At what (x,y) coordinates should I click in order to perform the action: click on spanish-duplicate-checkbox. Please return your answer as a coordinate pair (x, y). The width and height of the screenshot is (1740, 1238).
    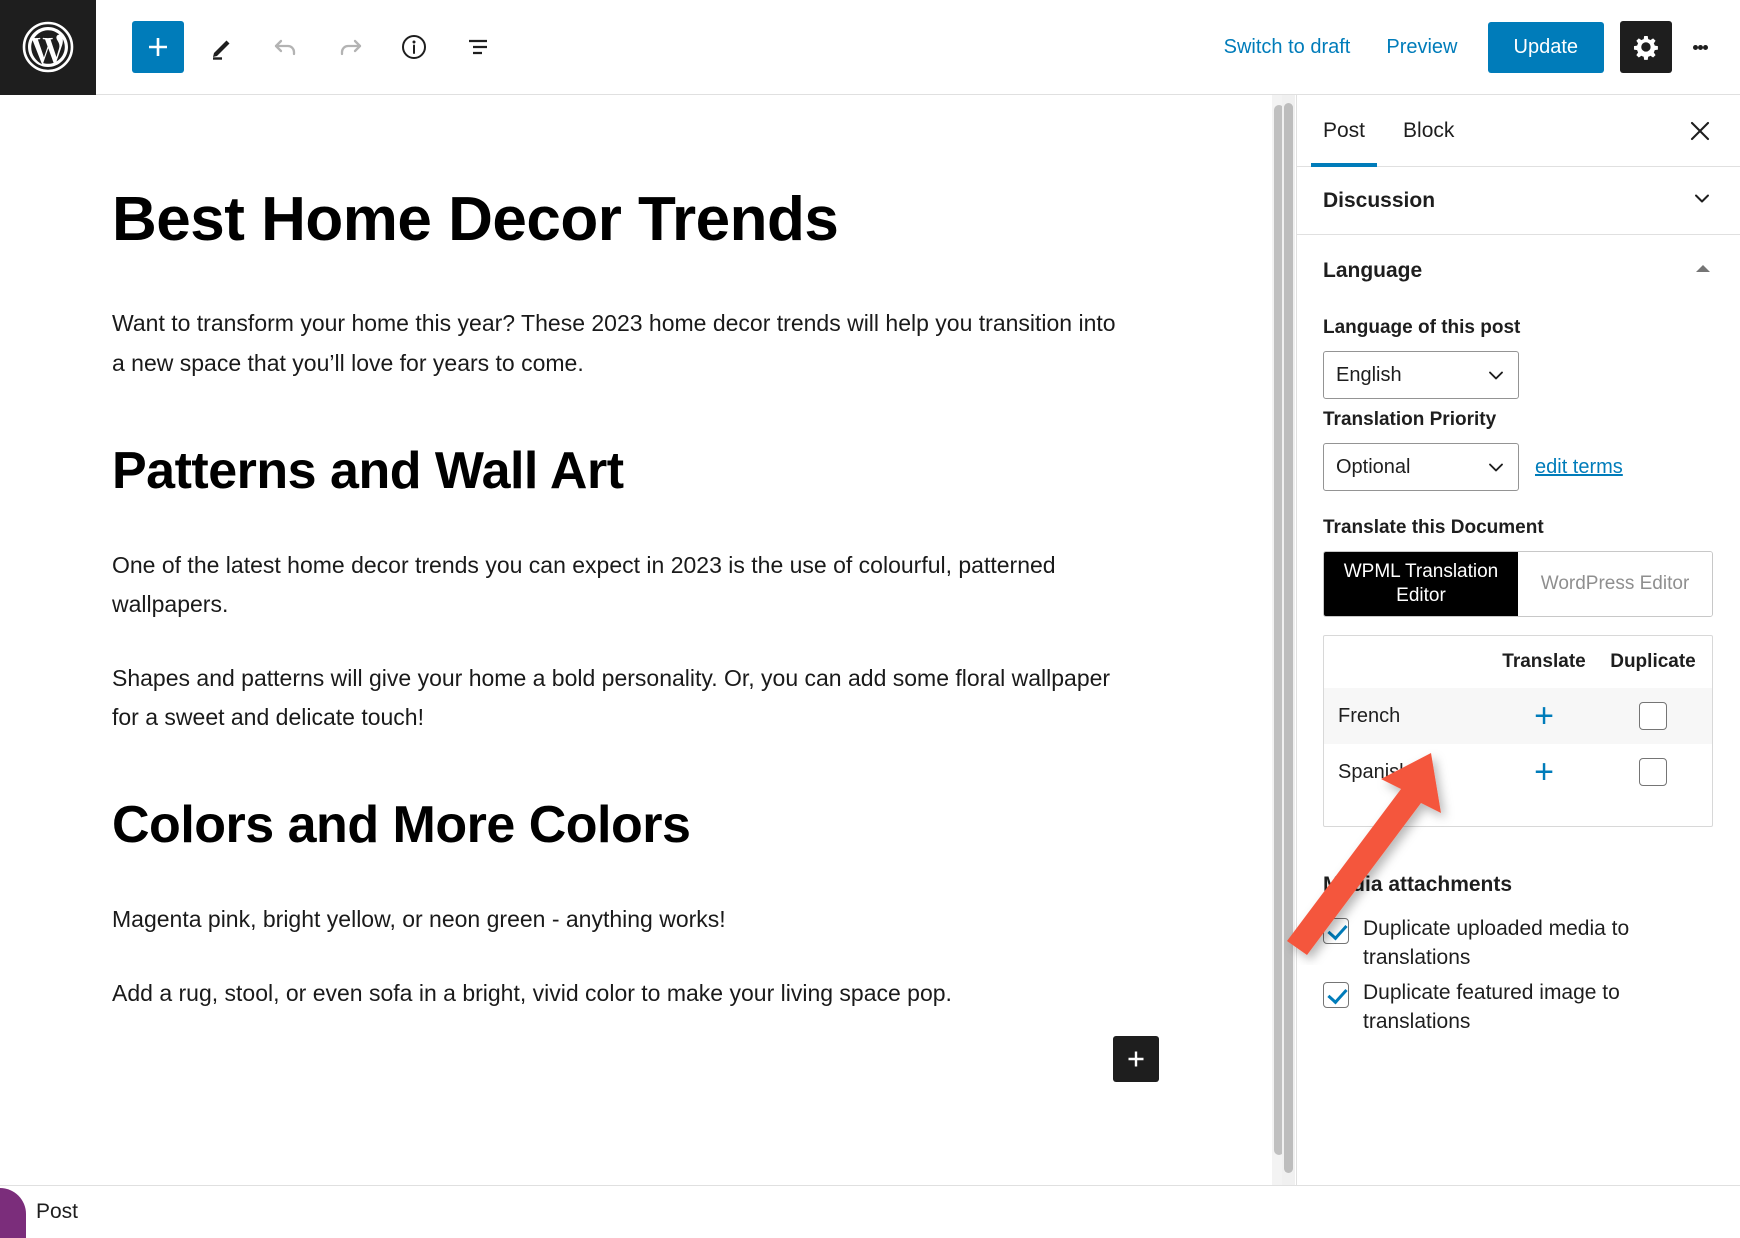
    Looking at the image, I should click on (1653, 772).